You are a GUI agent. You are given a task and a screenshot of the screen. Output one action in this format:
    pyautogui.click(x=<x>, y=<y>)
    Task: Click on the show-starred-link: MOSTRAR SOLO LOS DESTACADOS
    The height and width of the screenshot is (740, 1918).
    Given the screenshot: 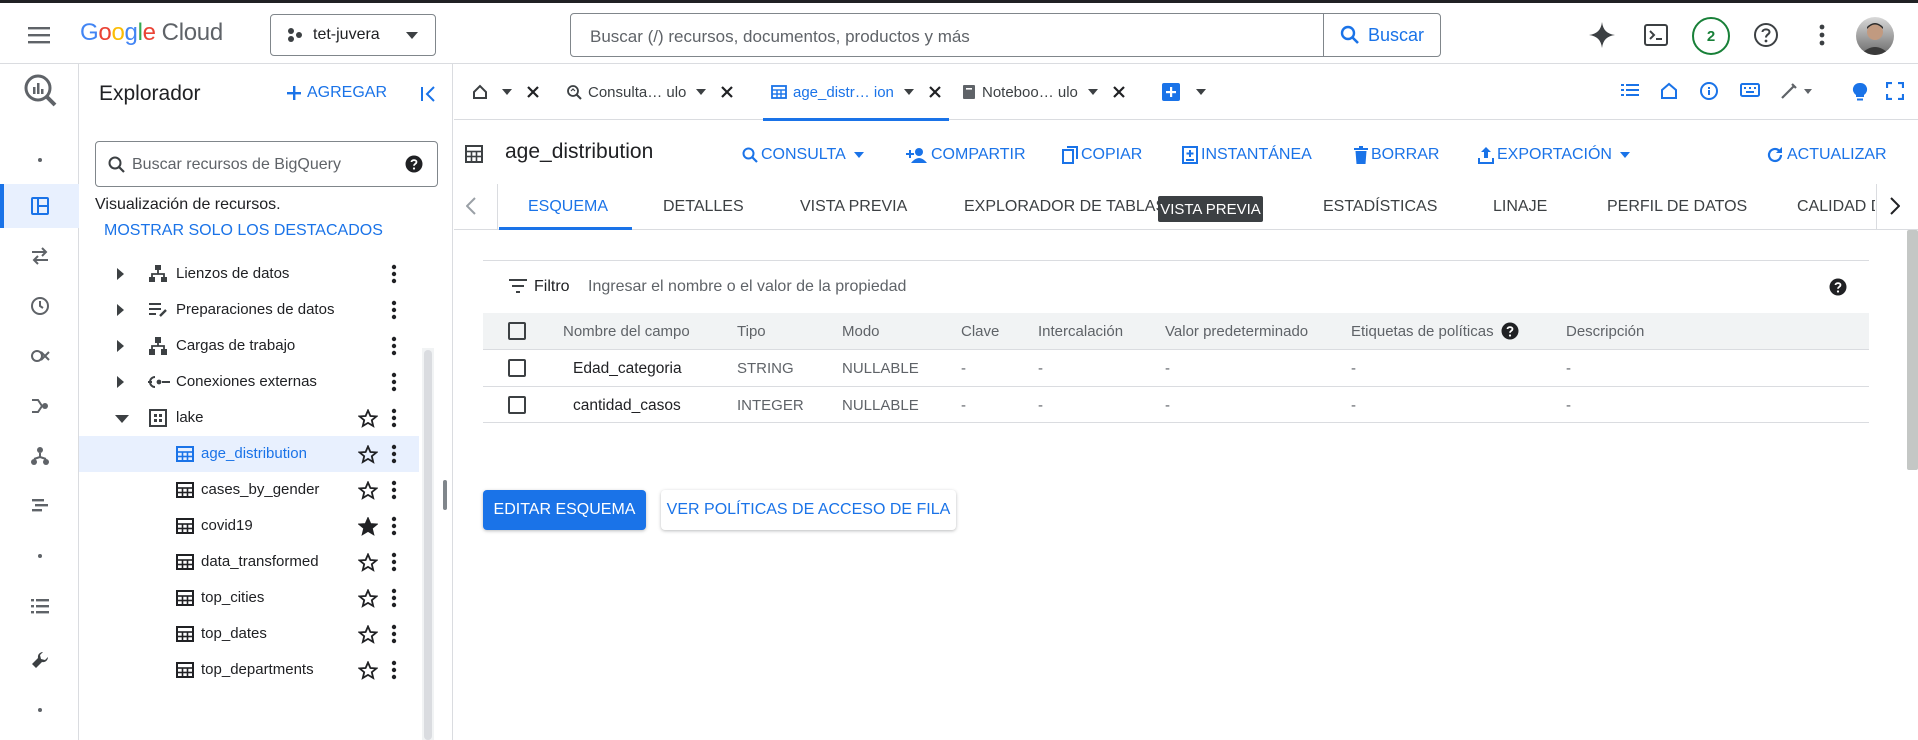 What is the action you would take?
    pyautogui.click(x=243, y=231)
    